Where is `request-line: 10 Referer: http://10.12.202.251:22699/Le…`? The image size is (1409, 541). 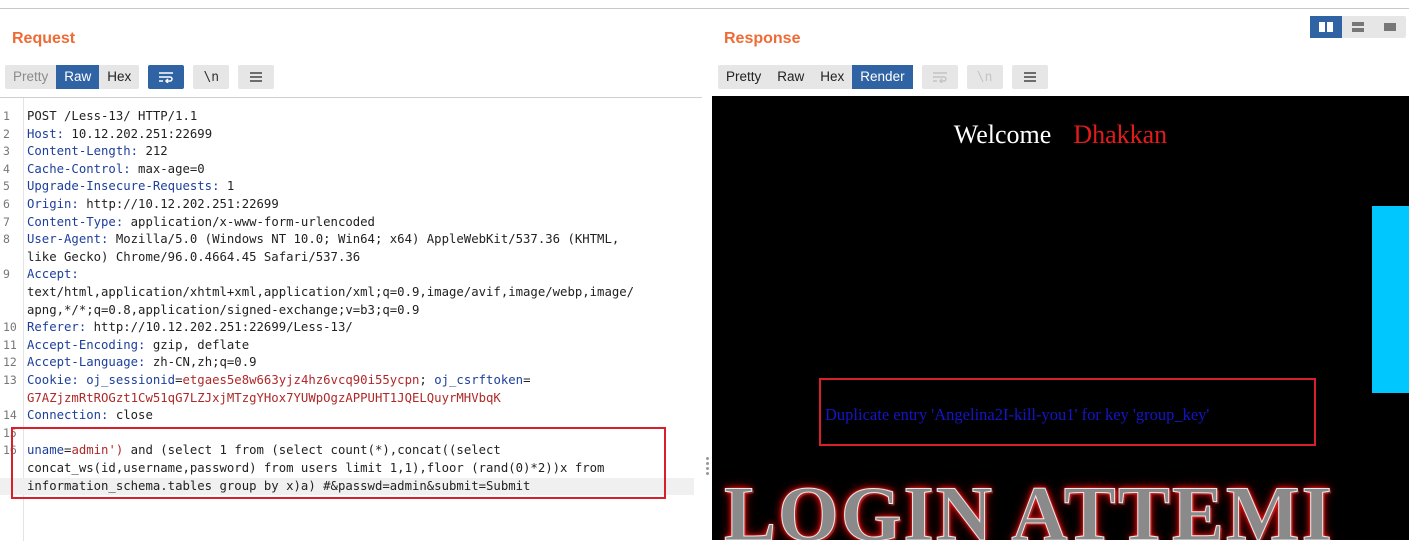
request-line: 10 Referer: http://10.12.202.251:22699/Le… is located at coordinates (347, 328).